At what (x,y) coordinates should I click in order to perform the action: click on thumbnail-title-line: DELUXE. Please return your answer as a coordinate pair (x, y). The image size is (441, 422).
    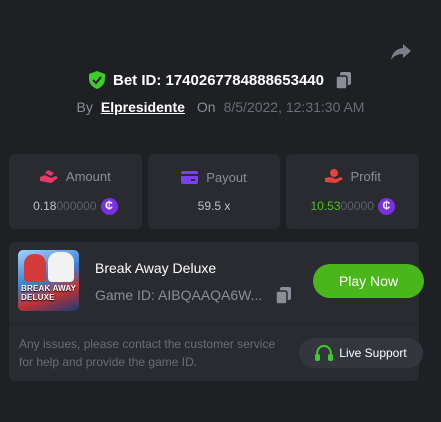
    Looking at the image, I should click on (38, 297).